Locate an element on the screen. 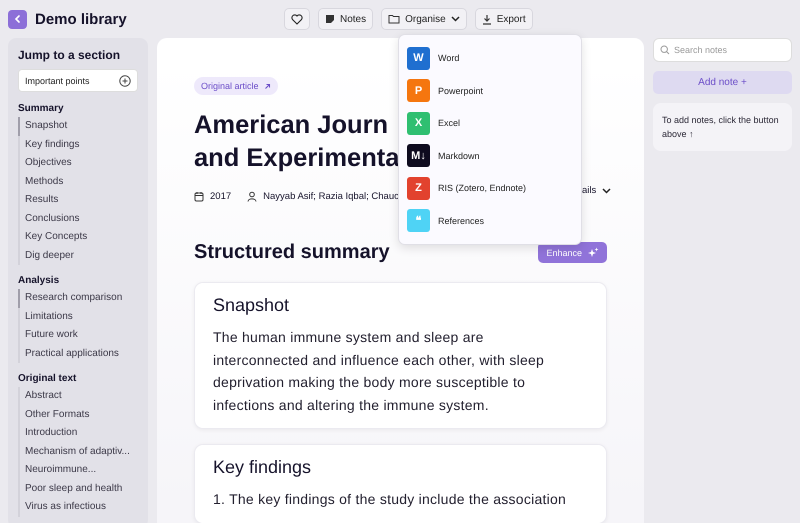 This screenshot has height=523, width=800. back-button is located at coordinates (17, 19).